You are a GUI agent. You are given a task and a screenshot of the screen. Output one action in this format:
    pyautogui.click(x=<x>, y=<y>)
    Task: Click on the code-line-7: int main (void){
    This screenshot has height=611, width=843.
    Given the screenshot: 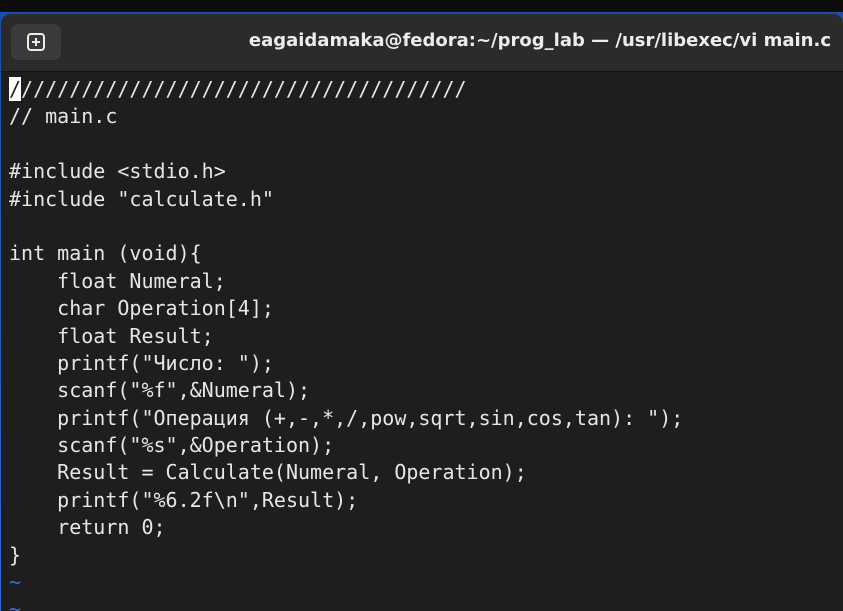 What is the action you would take?
    pyautogui.click(x=105, y=253)
    